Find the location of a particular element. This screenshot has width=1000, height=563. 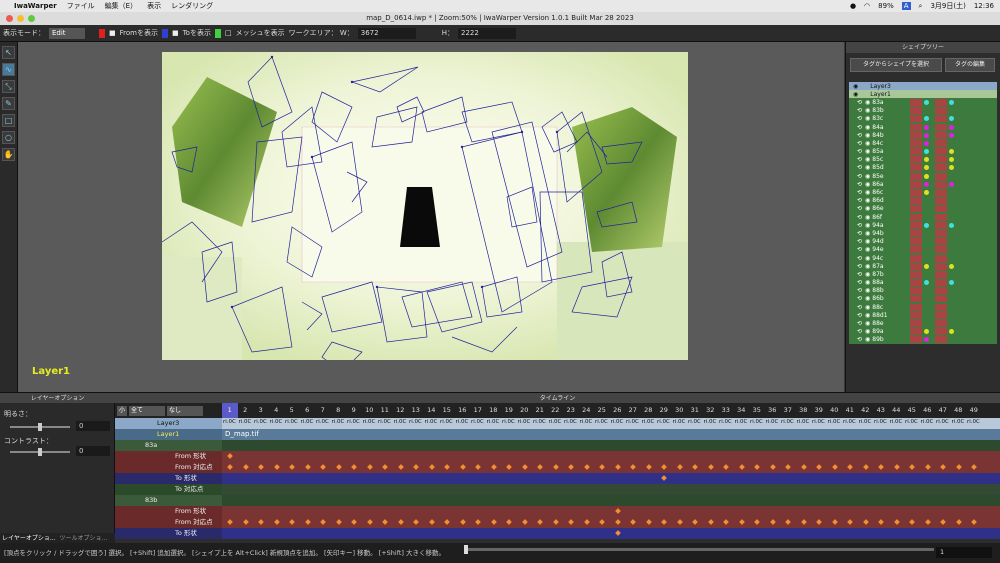

timeline-row: From 対応点 is located at coordinates (557, 467).